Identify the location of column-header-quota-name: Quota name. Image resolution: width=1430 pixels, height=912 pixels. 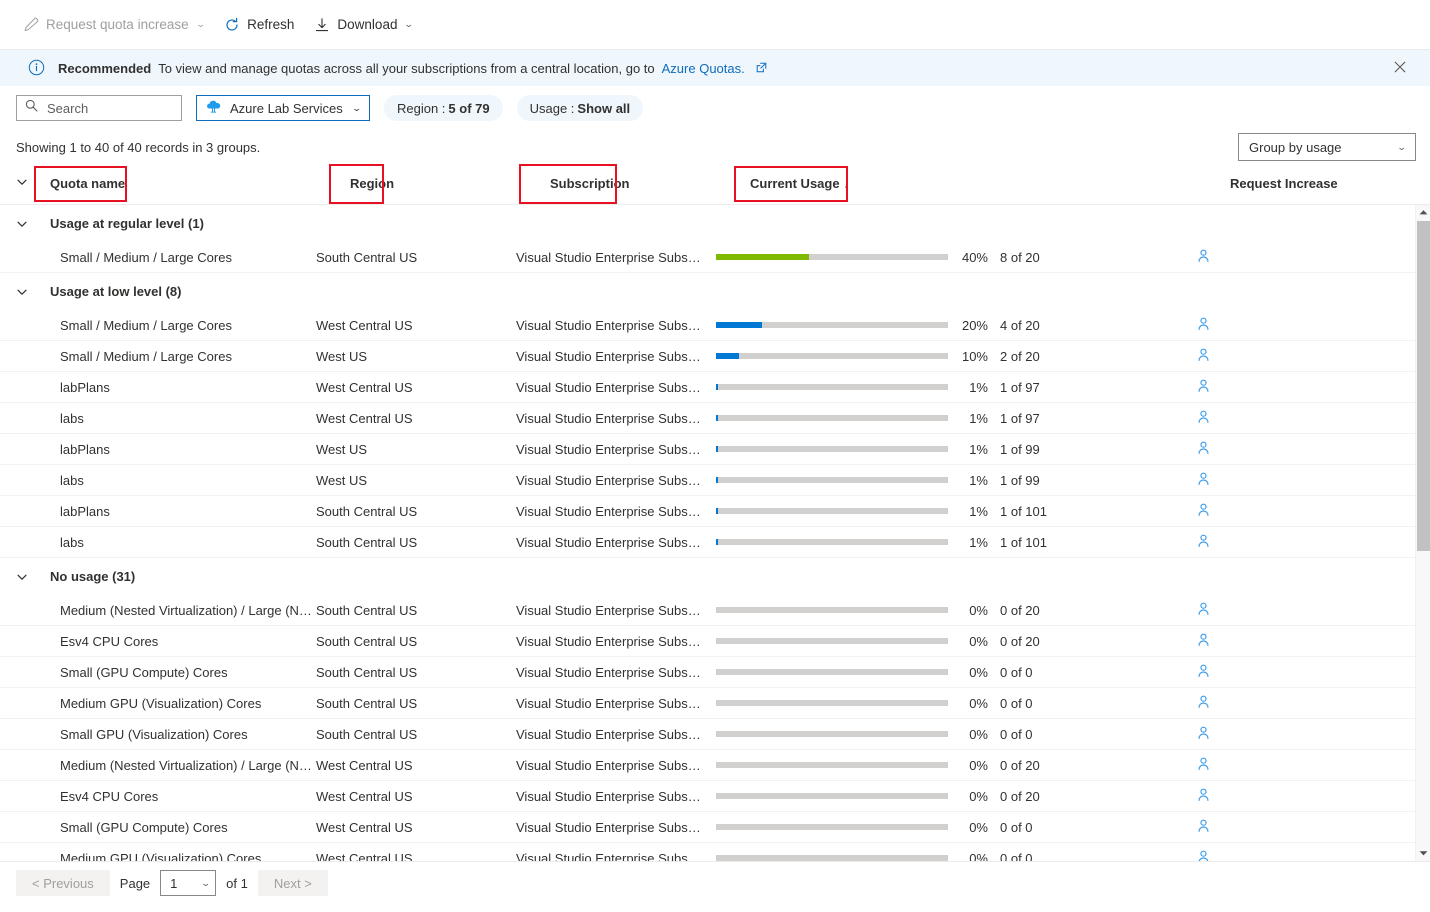
(200, 183).